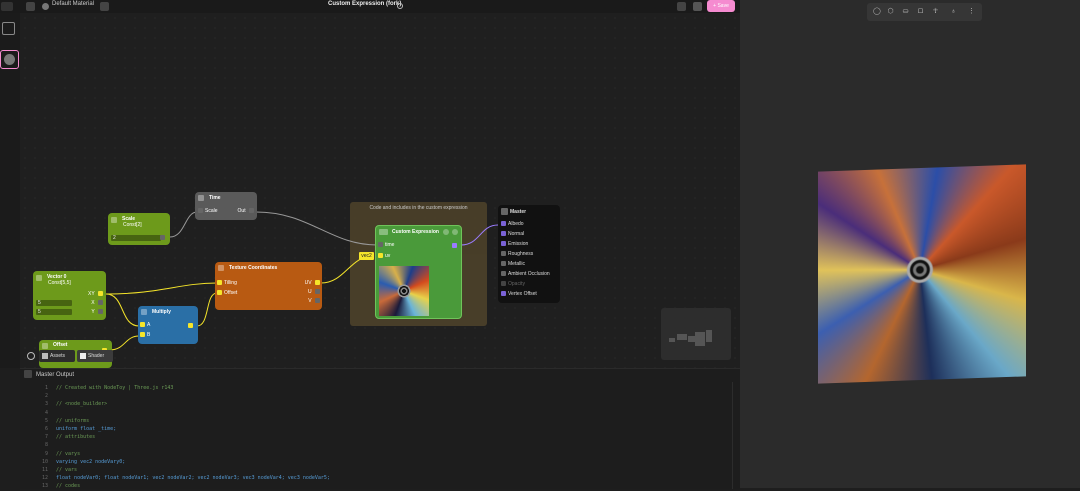 This screenshot has width=1080, height=491. I want to click on custom-input-time: time, so click(386, 245).